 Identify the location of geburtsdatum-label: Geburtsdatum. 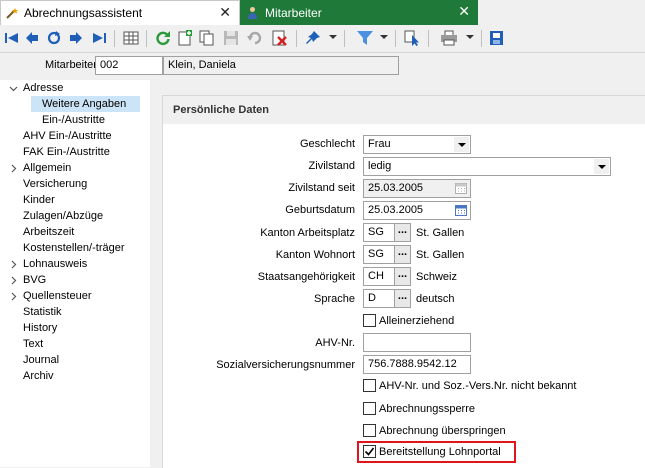
(320, 210).